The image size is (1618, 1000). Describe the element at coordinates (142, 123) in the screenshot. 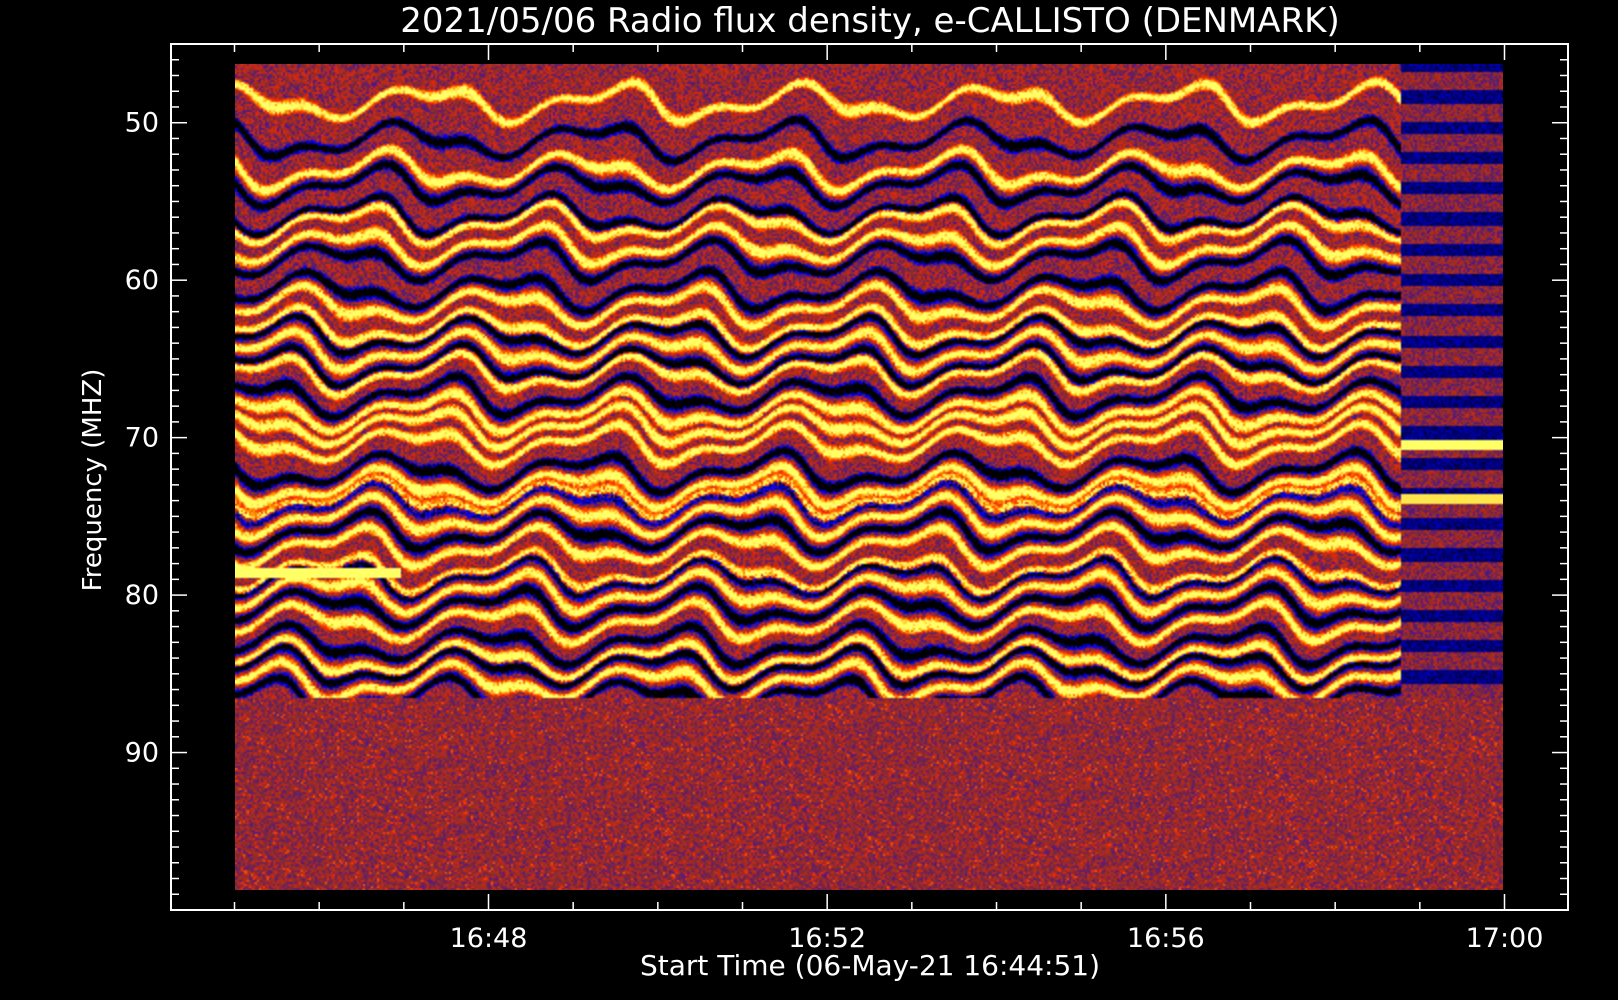

I see `y-tick-label: 50` at that location.